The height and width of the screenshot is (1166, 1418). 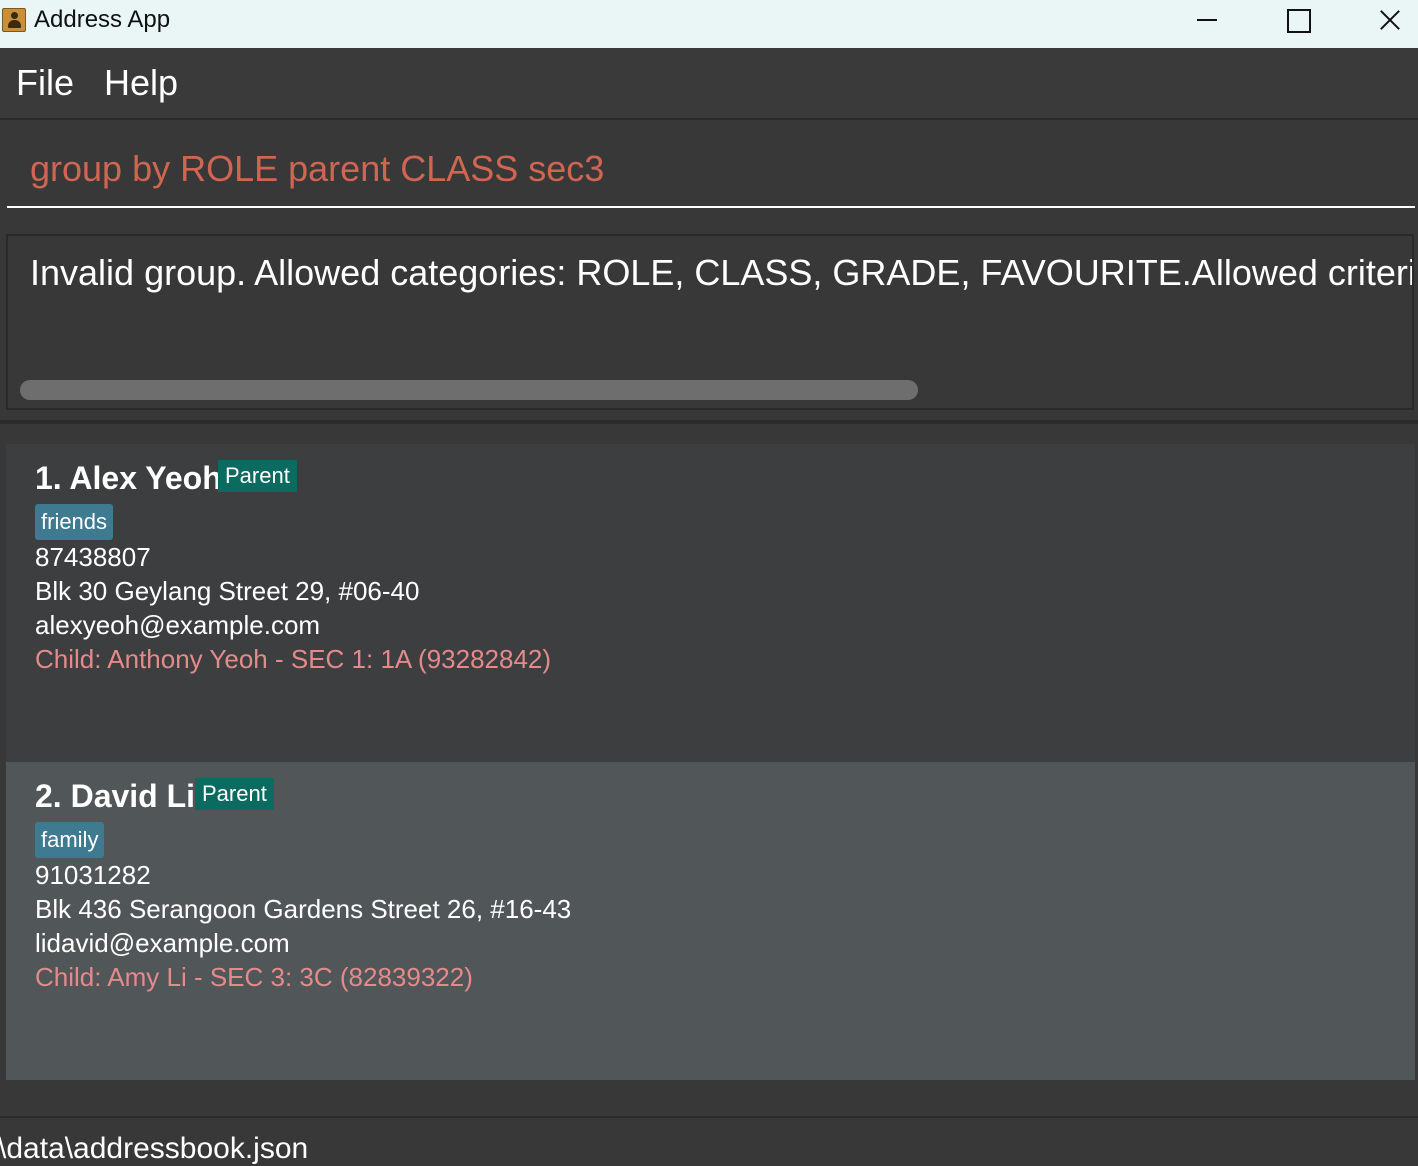 I want to click on title-bar: Address App, so click(x=709, y=24).